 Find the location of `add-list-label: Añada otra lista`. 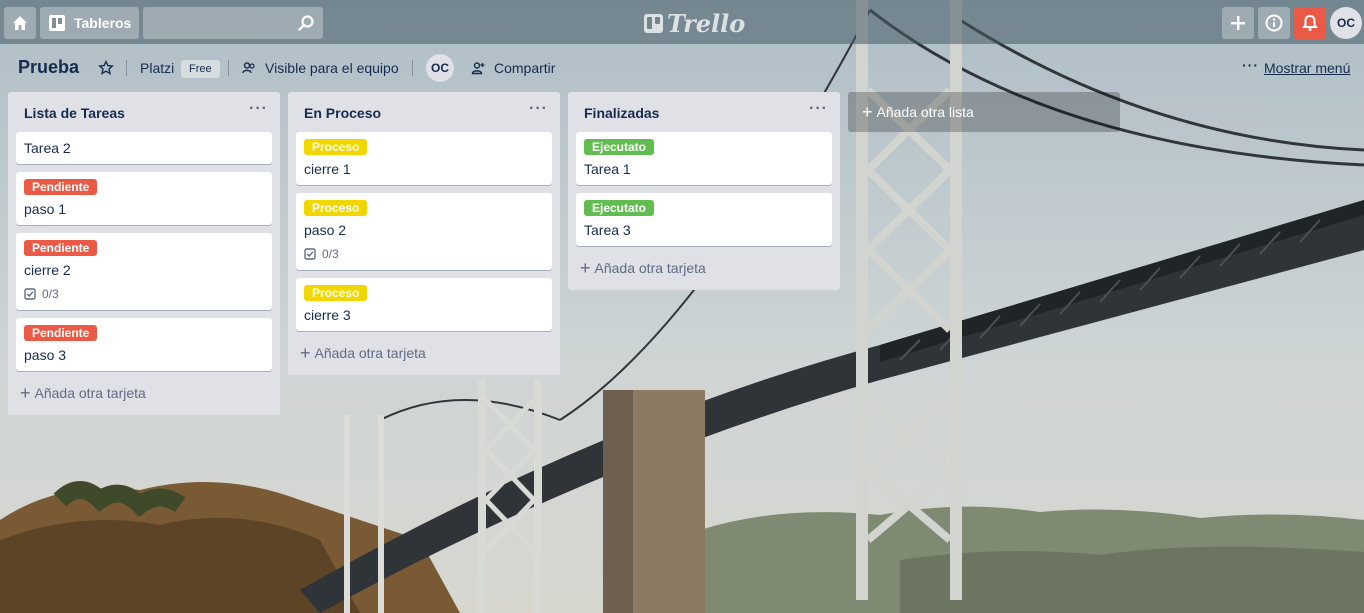

add-list-label: Añada otra lista is located at coordinates (925, 112).